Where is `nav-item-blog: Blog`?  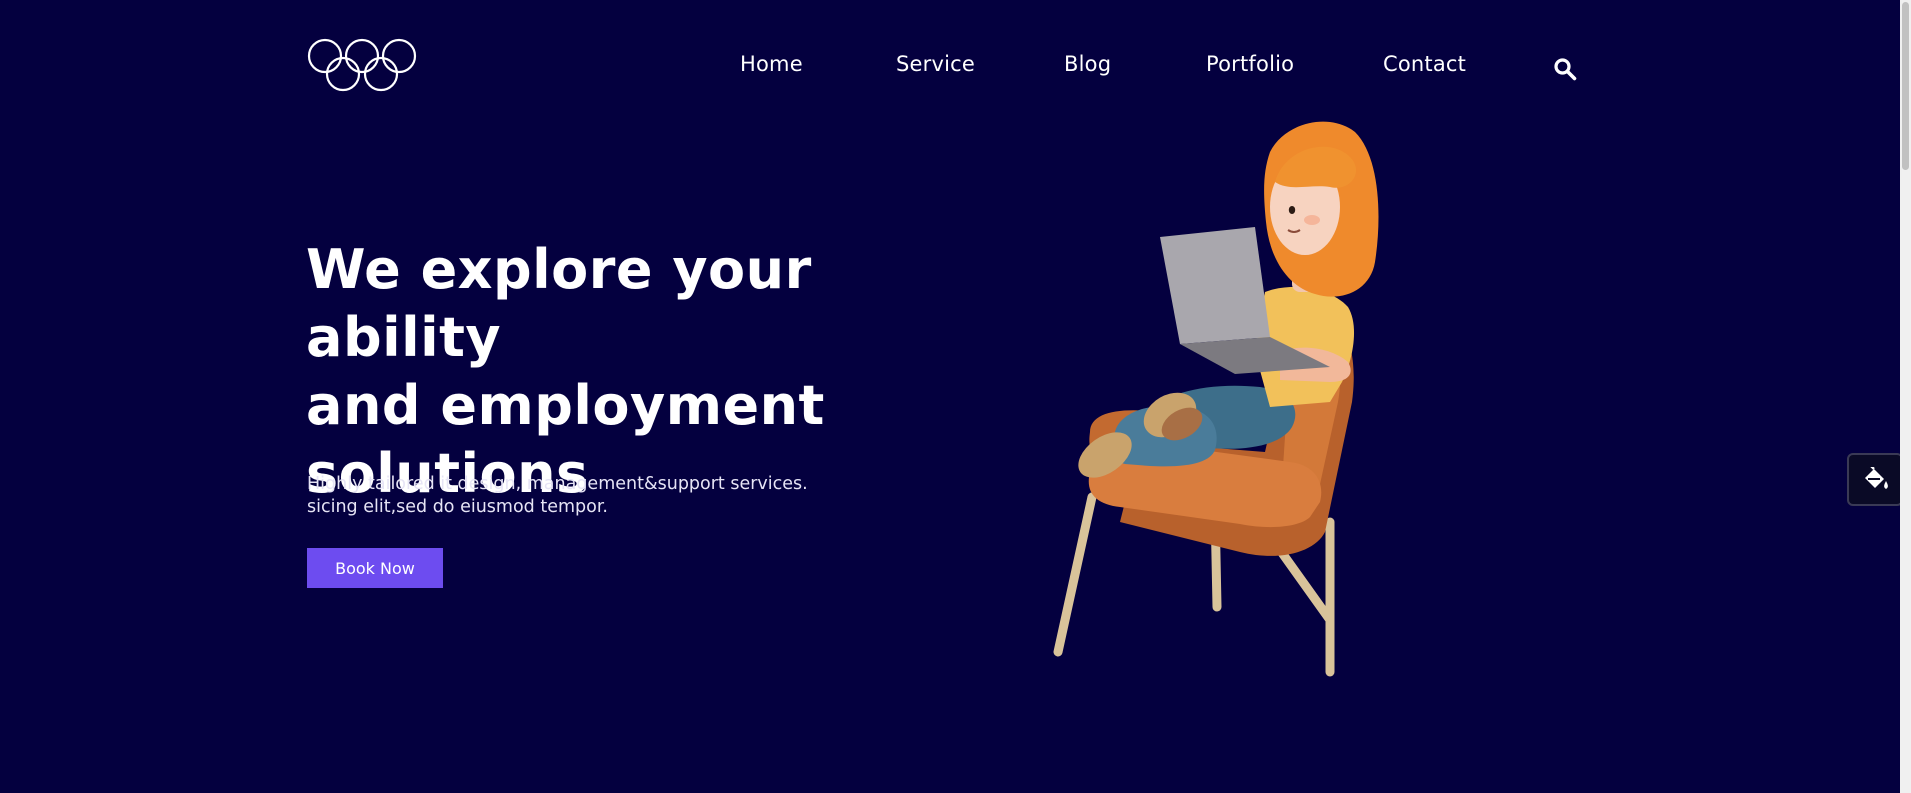 nav-item-blog: Blog is located at coordinates (1087, 64).